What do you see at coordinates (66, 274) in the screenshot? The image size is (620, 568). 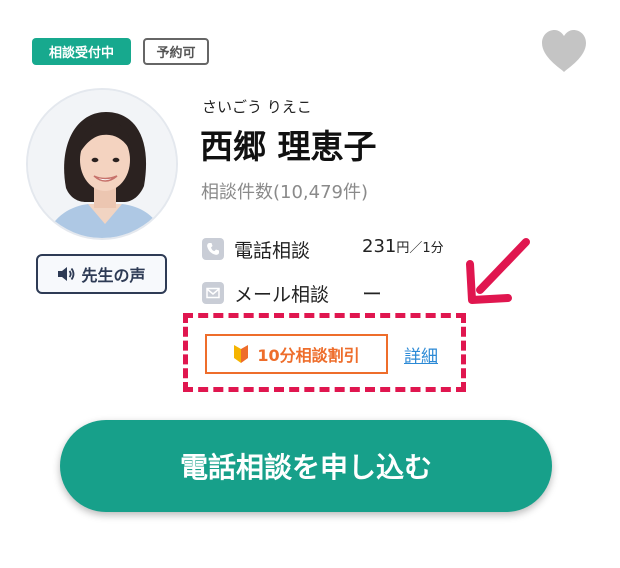 I see `speaker-icon` at bounding box center [66, 274].